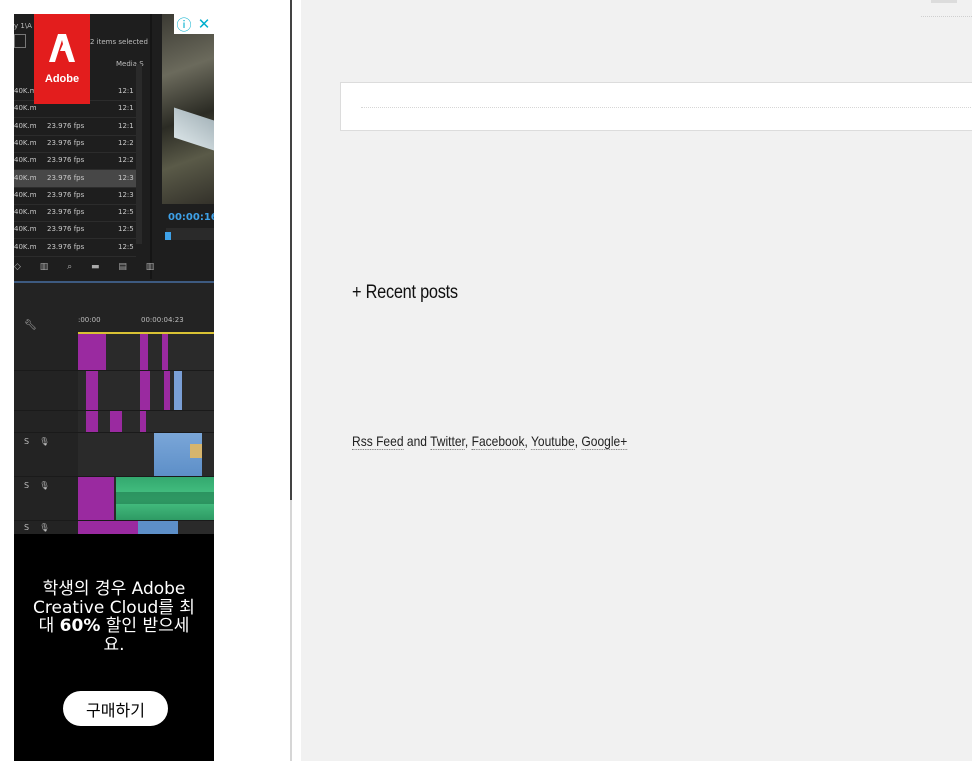 This screenshot has width=972, height=761. Describe the element at coordinates (23, 26) in the screenshot. I see `ad-panel-header: y 1\A` at that location.